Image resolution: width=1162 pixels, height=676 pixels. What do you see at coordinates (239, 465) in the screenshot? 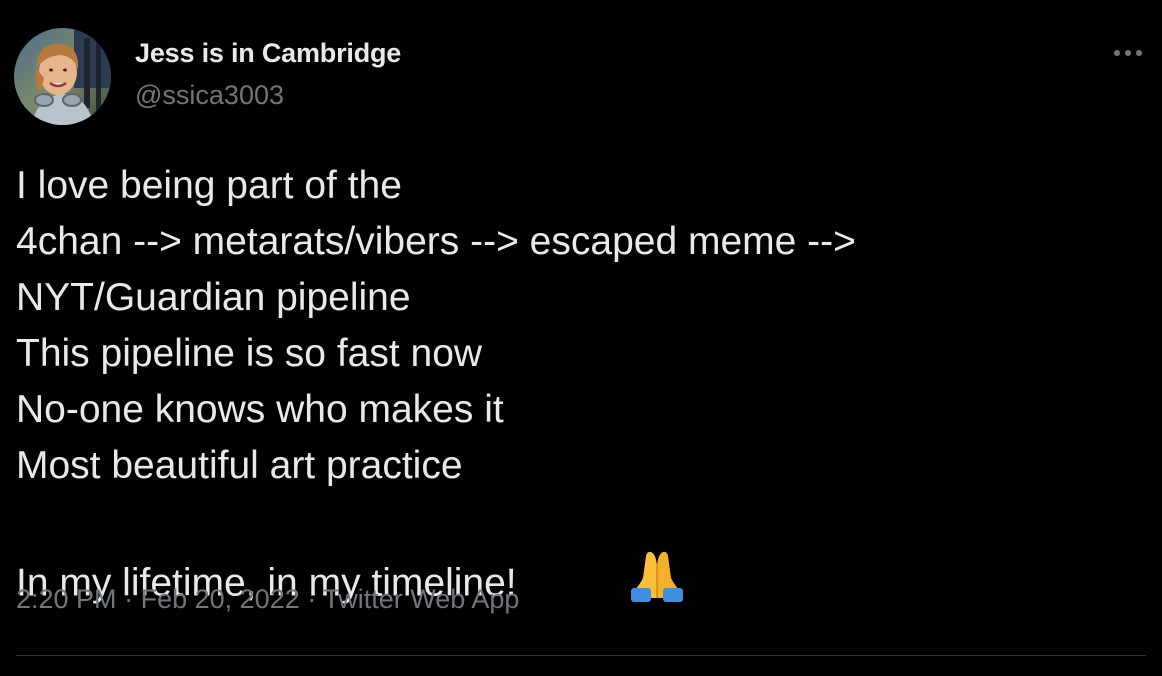
I see `tweet-text-line: Most beautiful art practice` at bounding box center [239, 465].